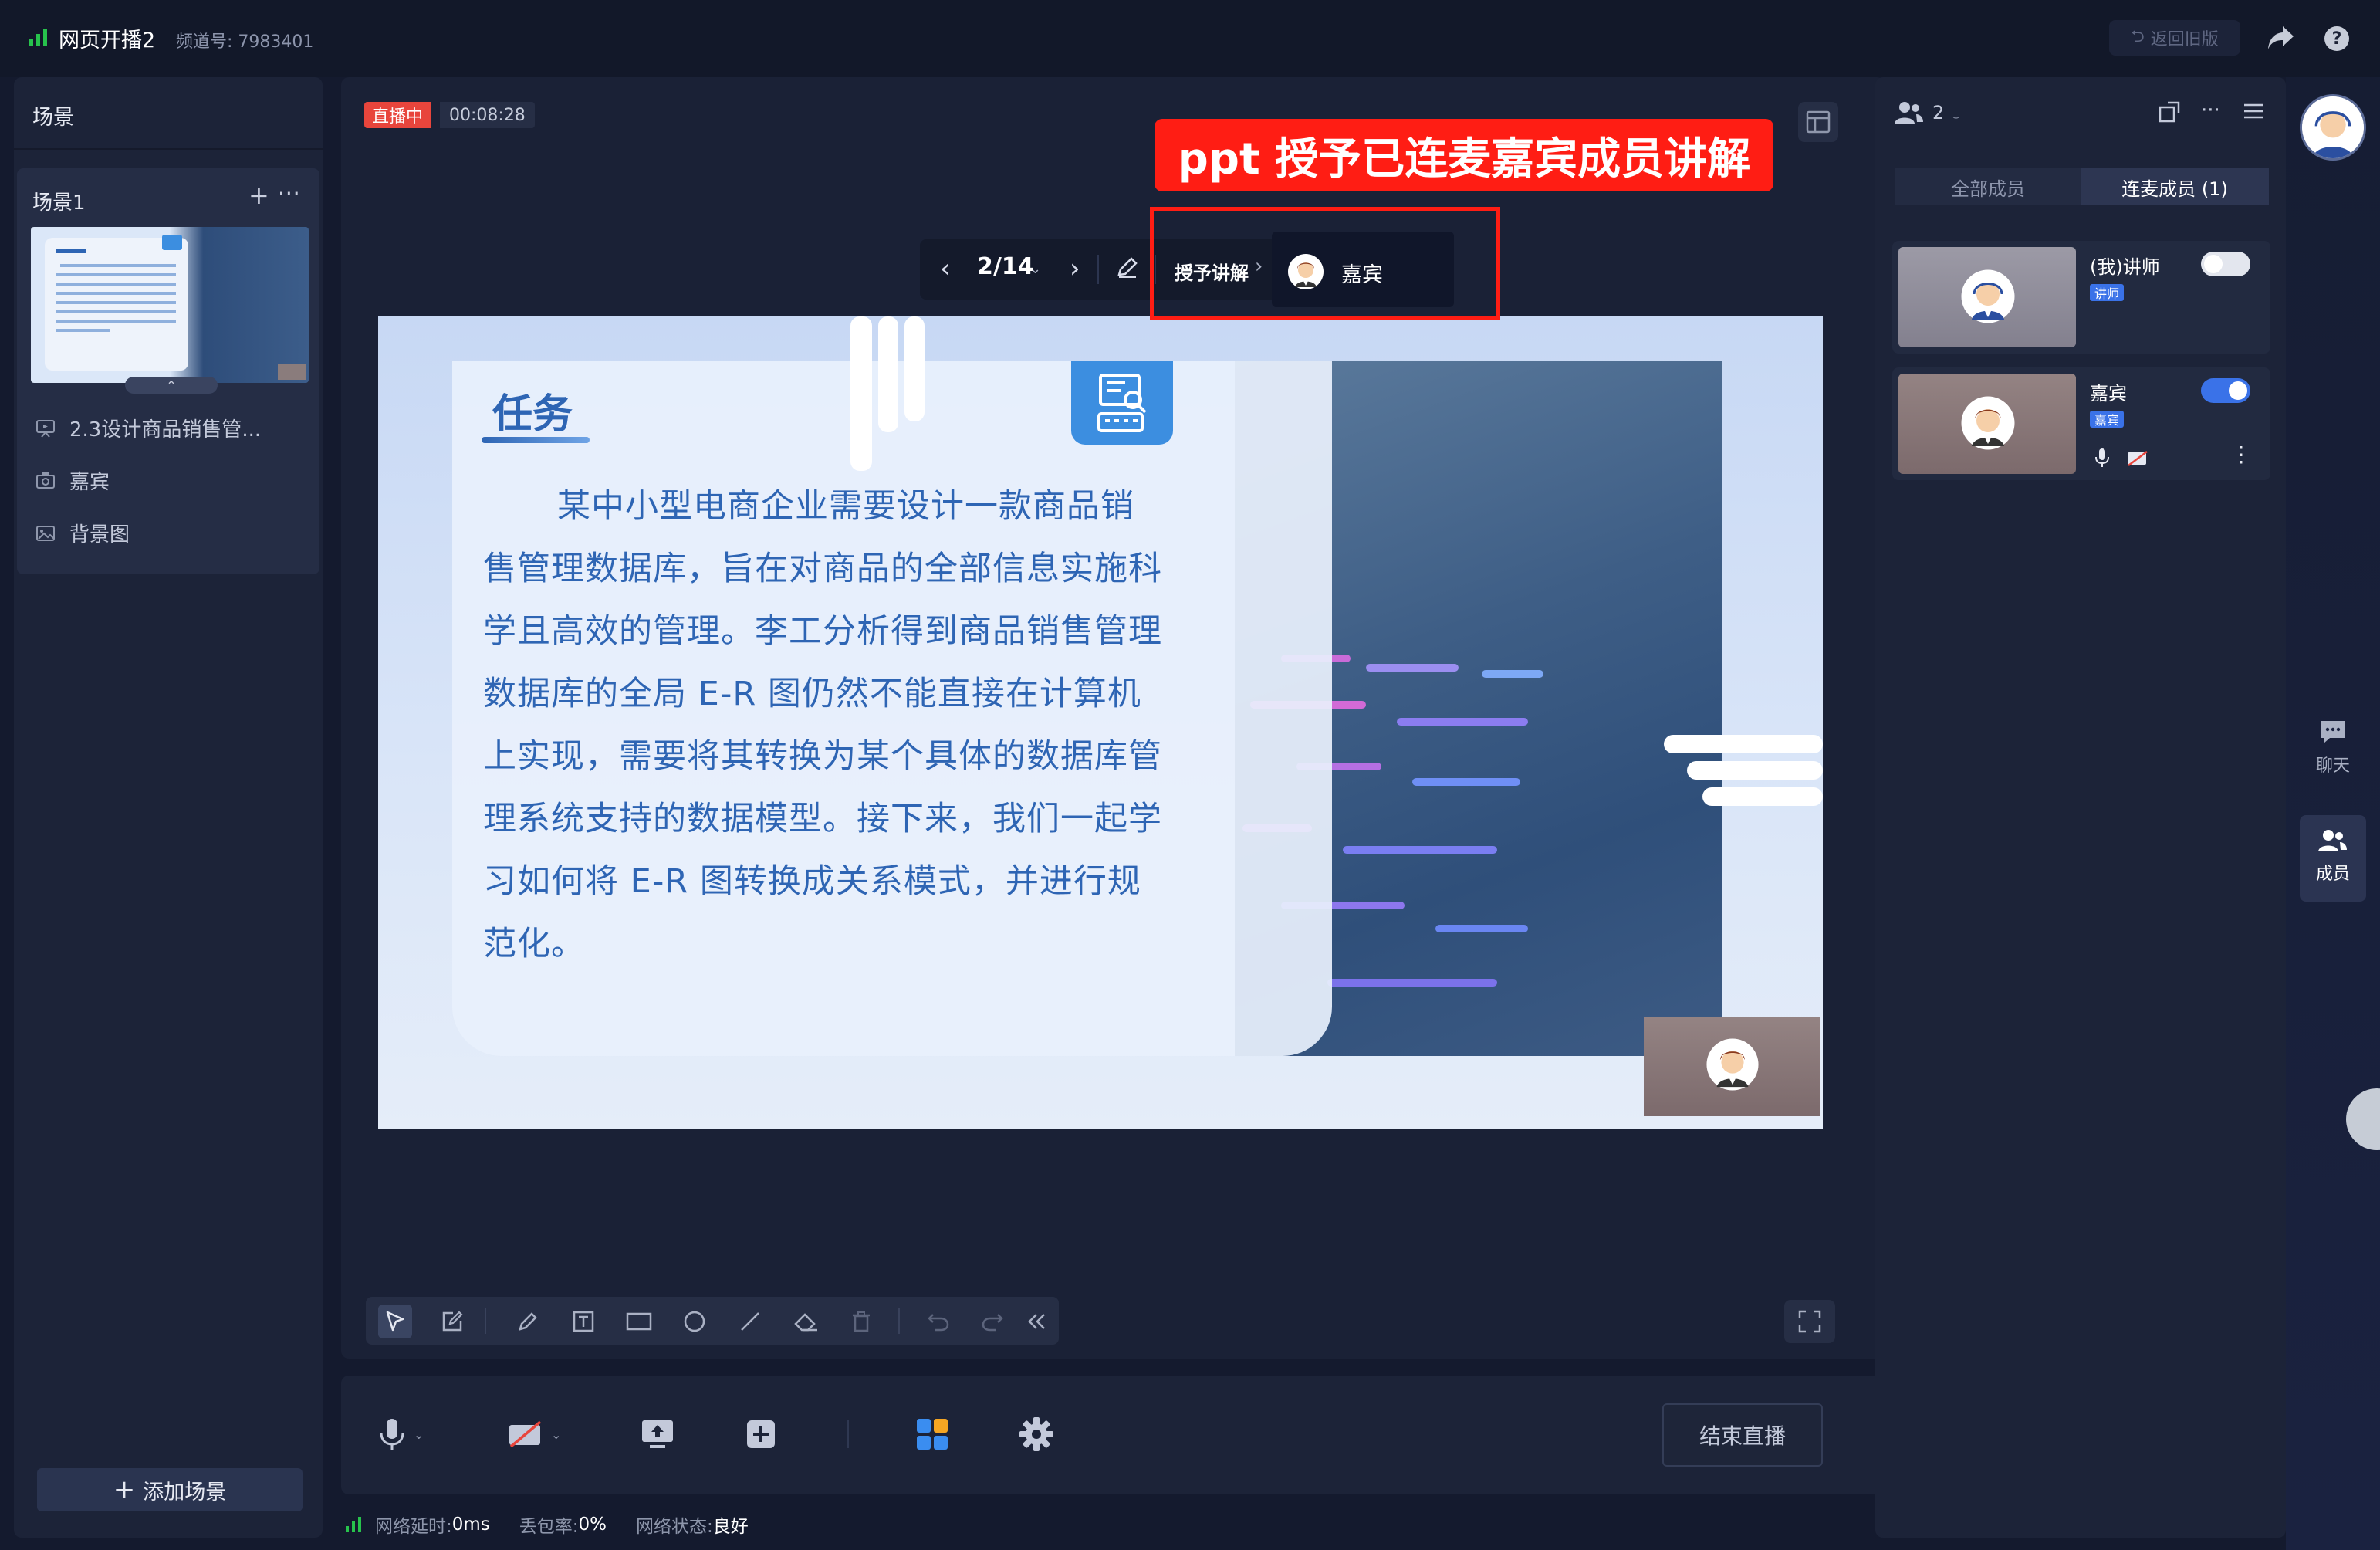 The height and width of the screenshot is (1550, 2380). Describe the element at coordinates (289, 193) in the screenshot. I see `scene-more-icon: ···` at that location.